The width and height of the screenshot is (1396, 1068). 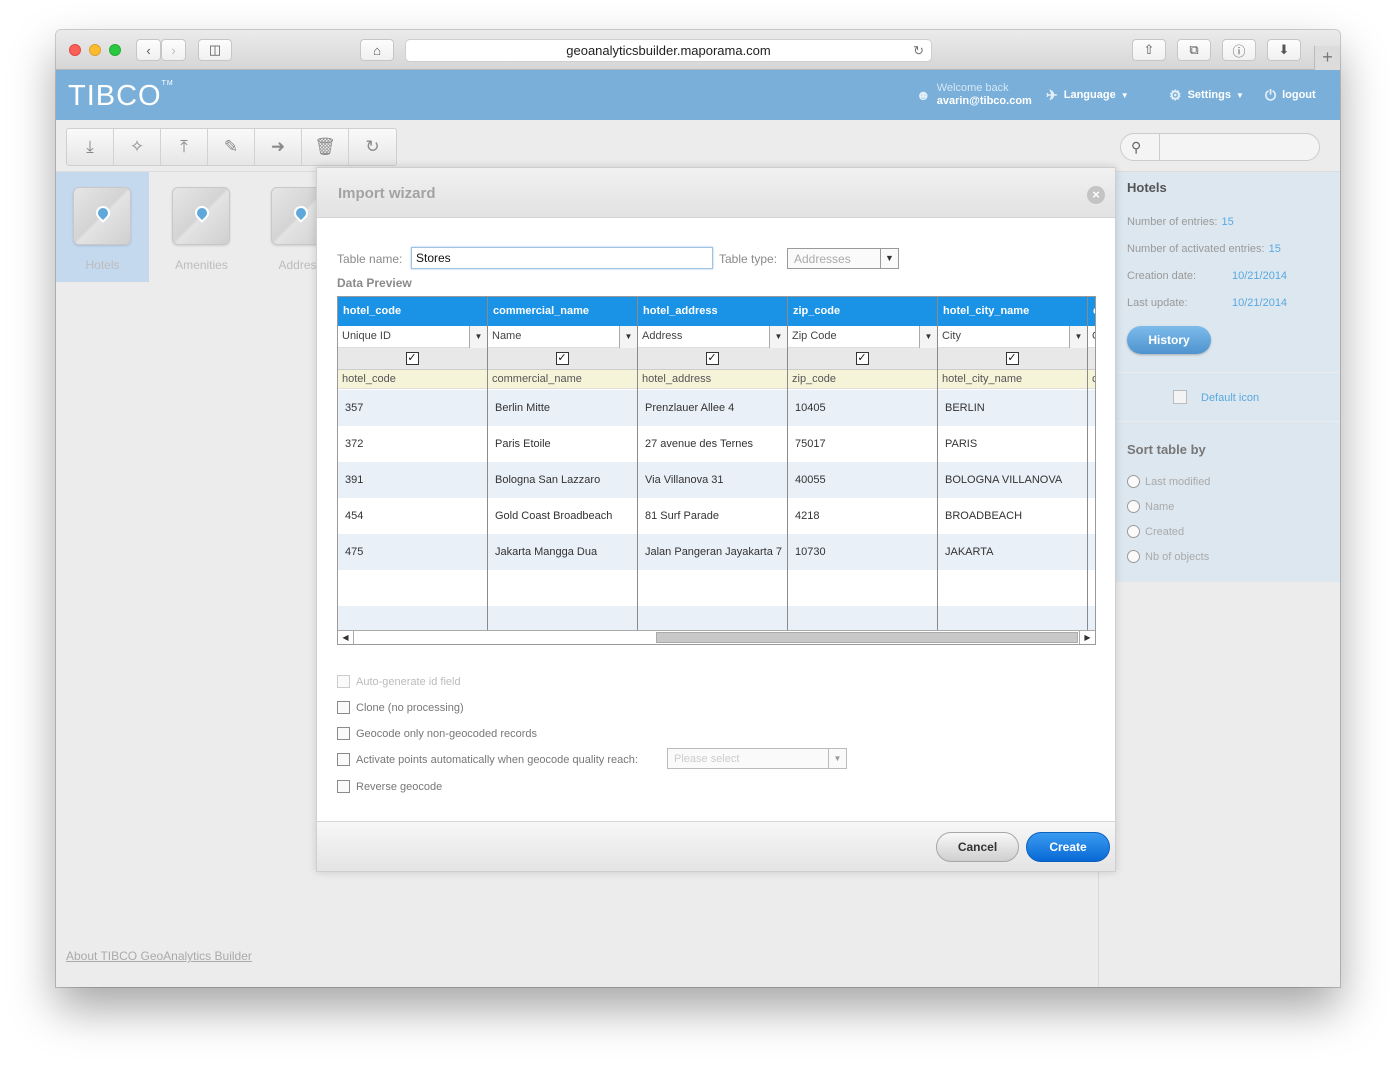 What do you see at coordinates (867, 637) in the screenshot?
I see `scrollbar-thumb` at bounding box center [867, 637].